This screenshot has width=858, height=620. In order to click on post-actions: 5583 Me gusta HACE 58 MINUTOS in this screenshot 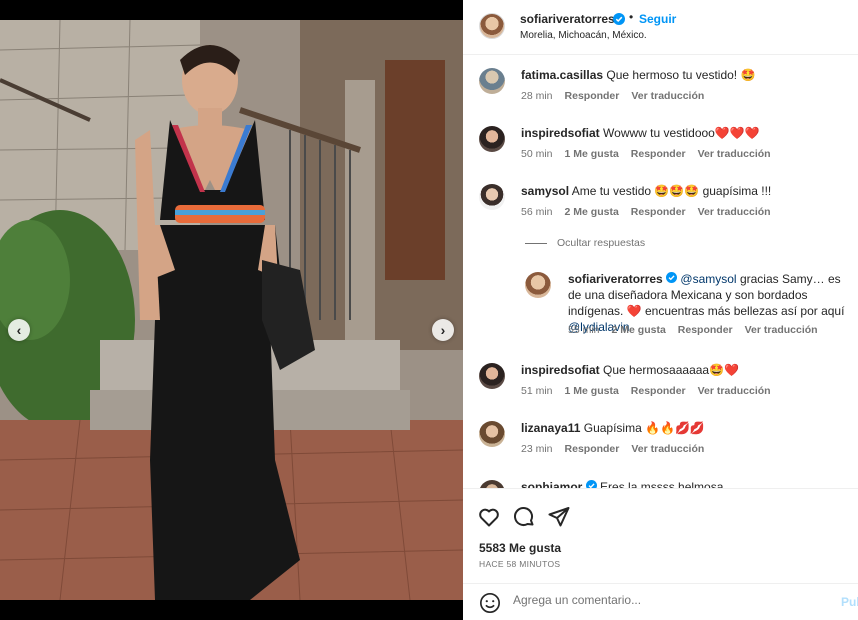, I will do `click(660, 535)`.